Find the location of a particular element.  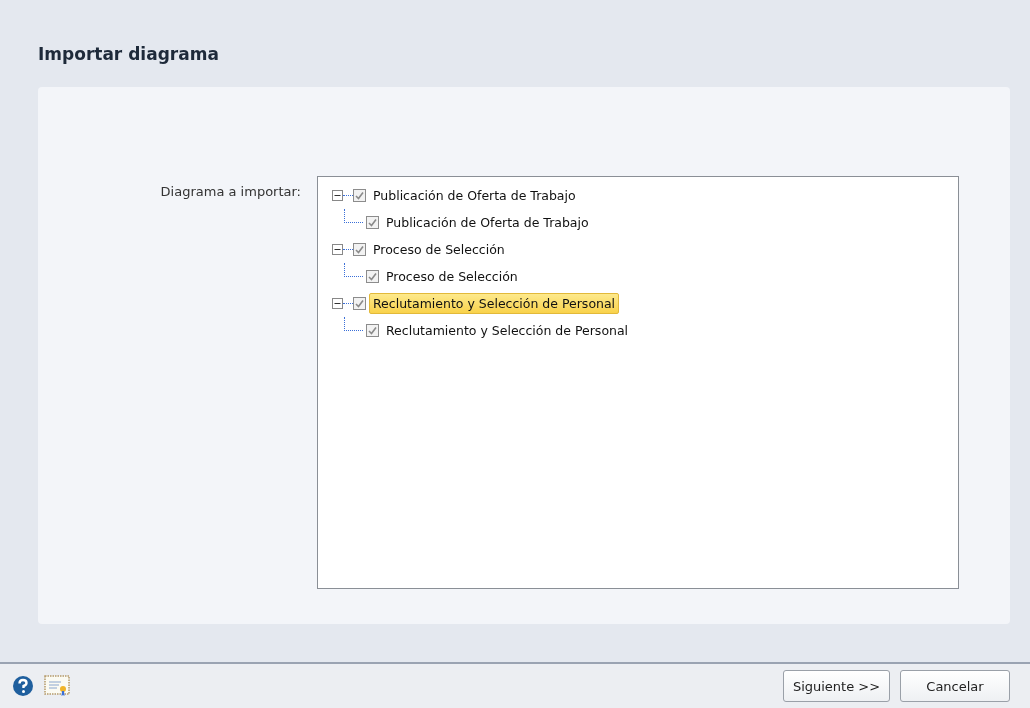

next-button: Siguiente >> is located at coordinates (836, 686).